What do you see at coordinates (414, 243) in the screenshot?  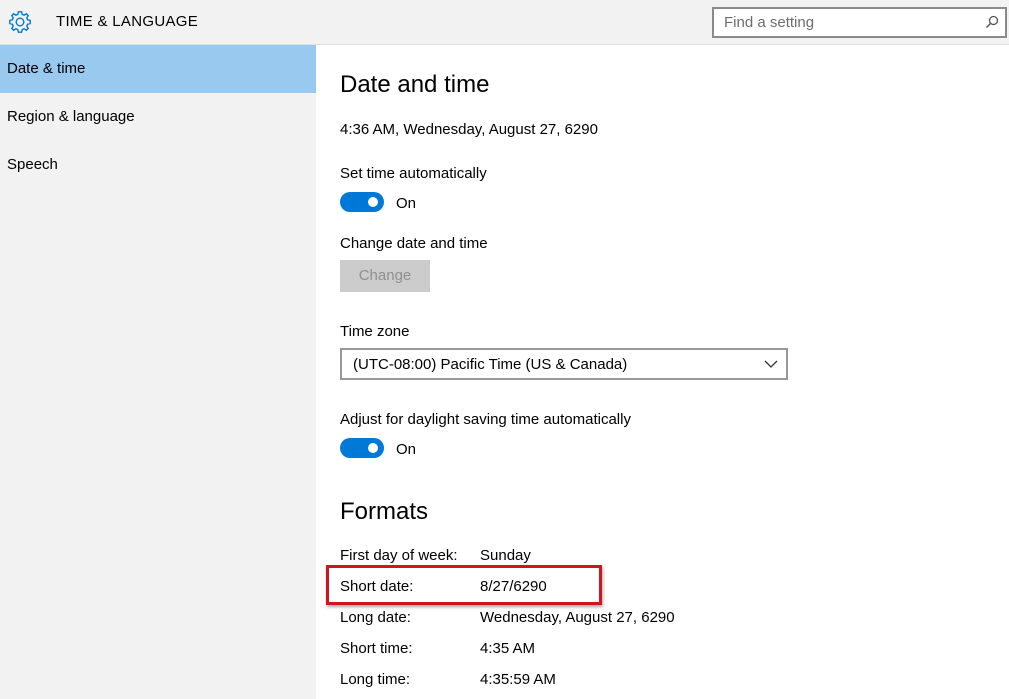 I see `change-date-time-label: Change date and time` at bounding box center [414, 243].